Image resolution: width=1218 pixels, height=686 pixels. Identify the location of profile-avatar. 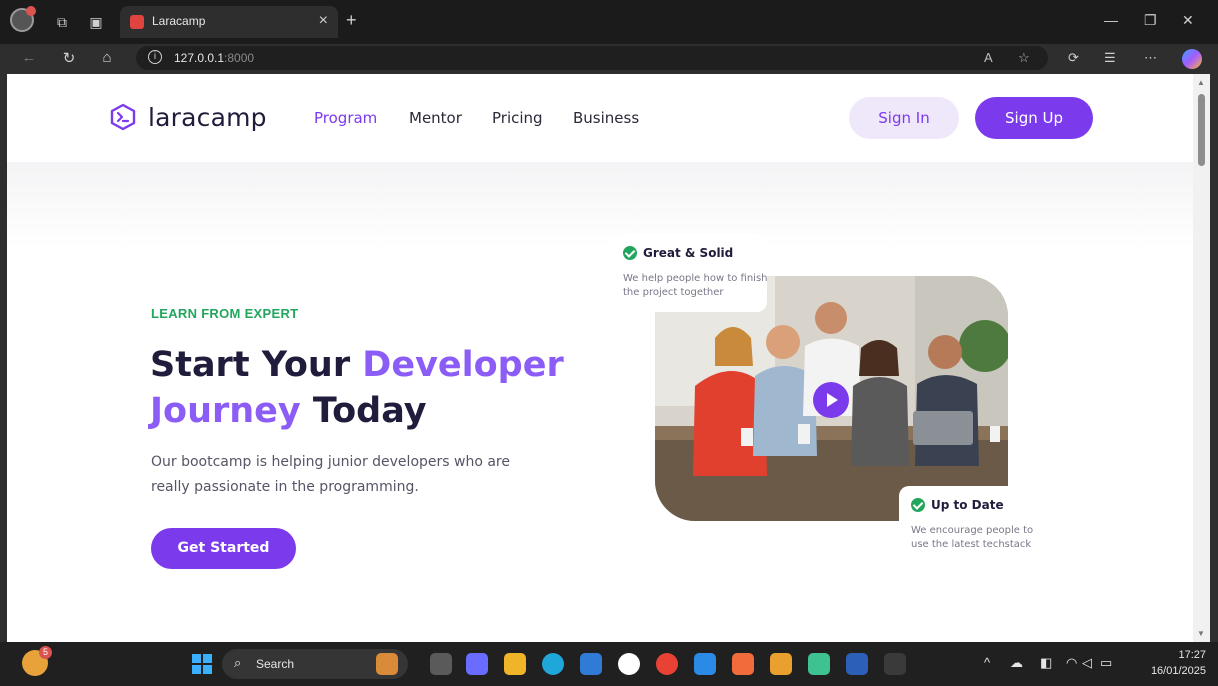
(23, 19).